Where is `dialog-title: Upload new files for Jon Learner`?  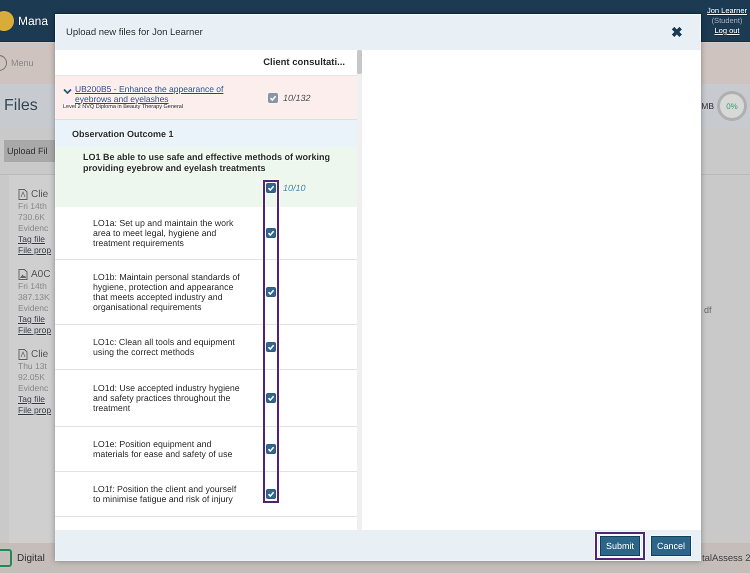 dialog-title: Upload new files for Jon Learner is located at coordinates (134, 32).